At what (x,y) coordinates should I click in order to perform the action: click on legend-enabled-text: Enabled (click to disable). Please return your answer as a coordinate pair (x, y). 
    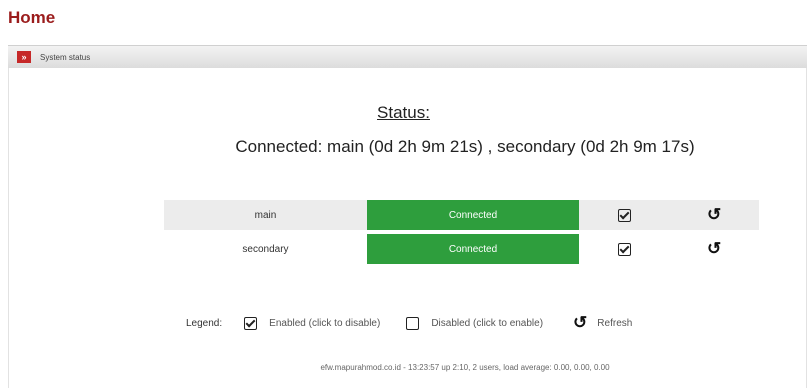
    Looking at the image, I should click on (325, 323).